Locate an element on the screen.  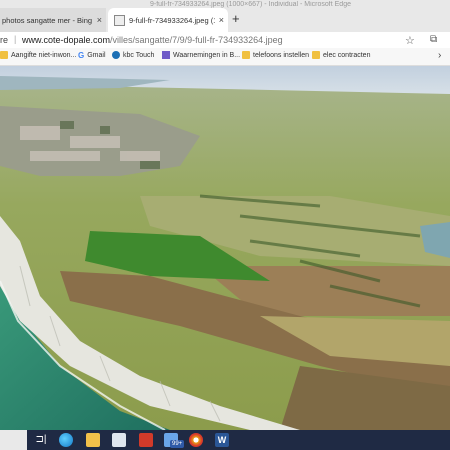
edge-icon is located at coordinates (66, 440).